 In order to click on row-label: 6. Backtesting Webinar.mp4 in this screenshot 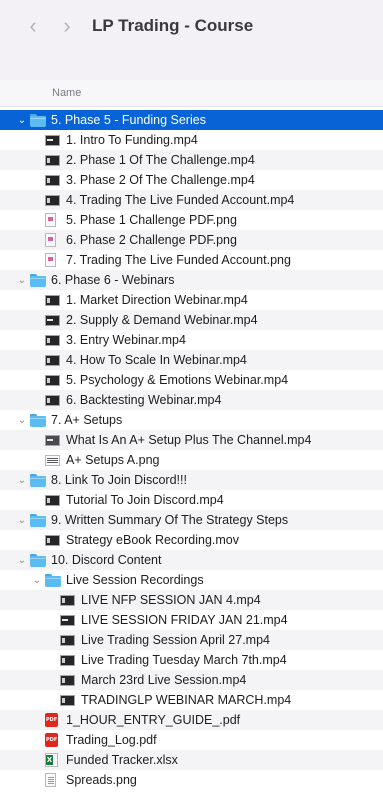, I will do `click(144, 400)`.